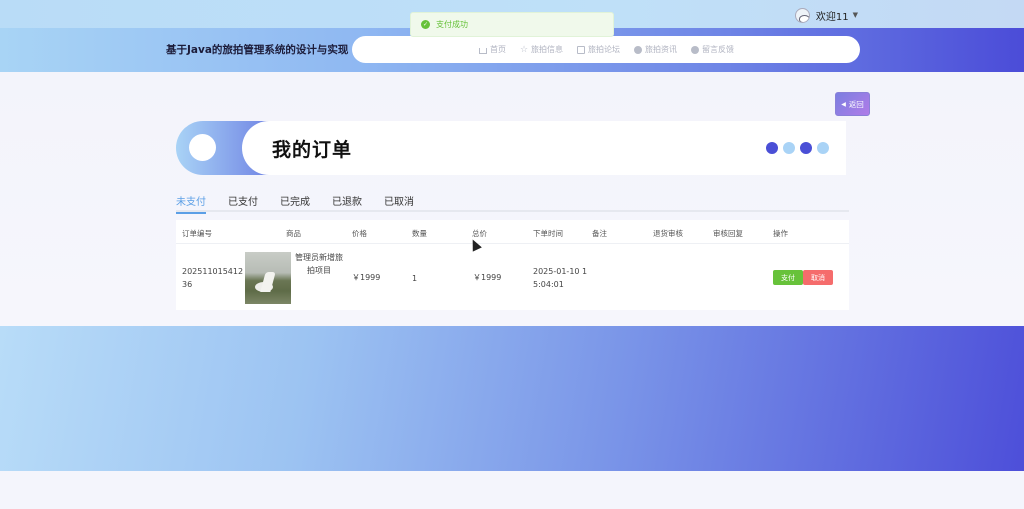 Image resolution: width=1024 pixels, height=509 pixels. What do you see at coordinates (780, 233) in the screenshot?
I see `column-header: 操作` at bounding box center [780, 233].